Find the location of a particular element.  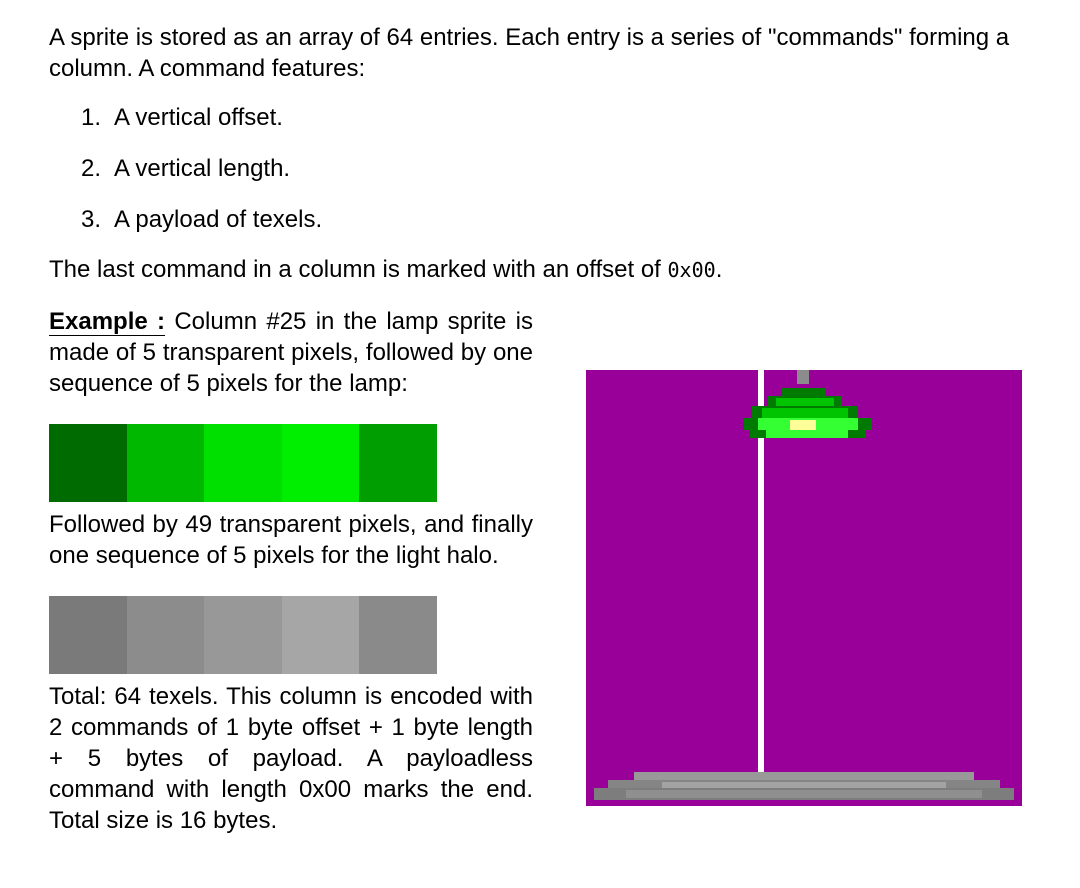

lamp-pixel-strip is located at coordinates (243, 463).